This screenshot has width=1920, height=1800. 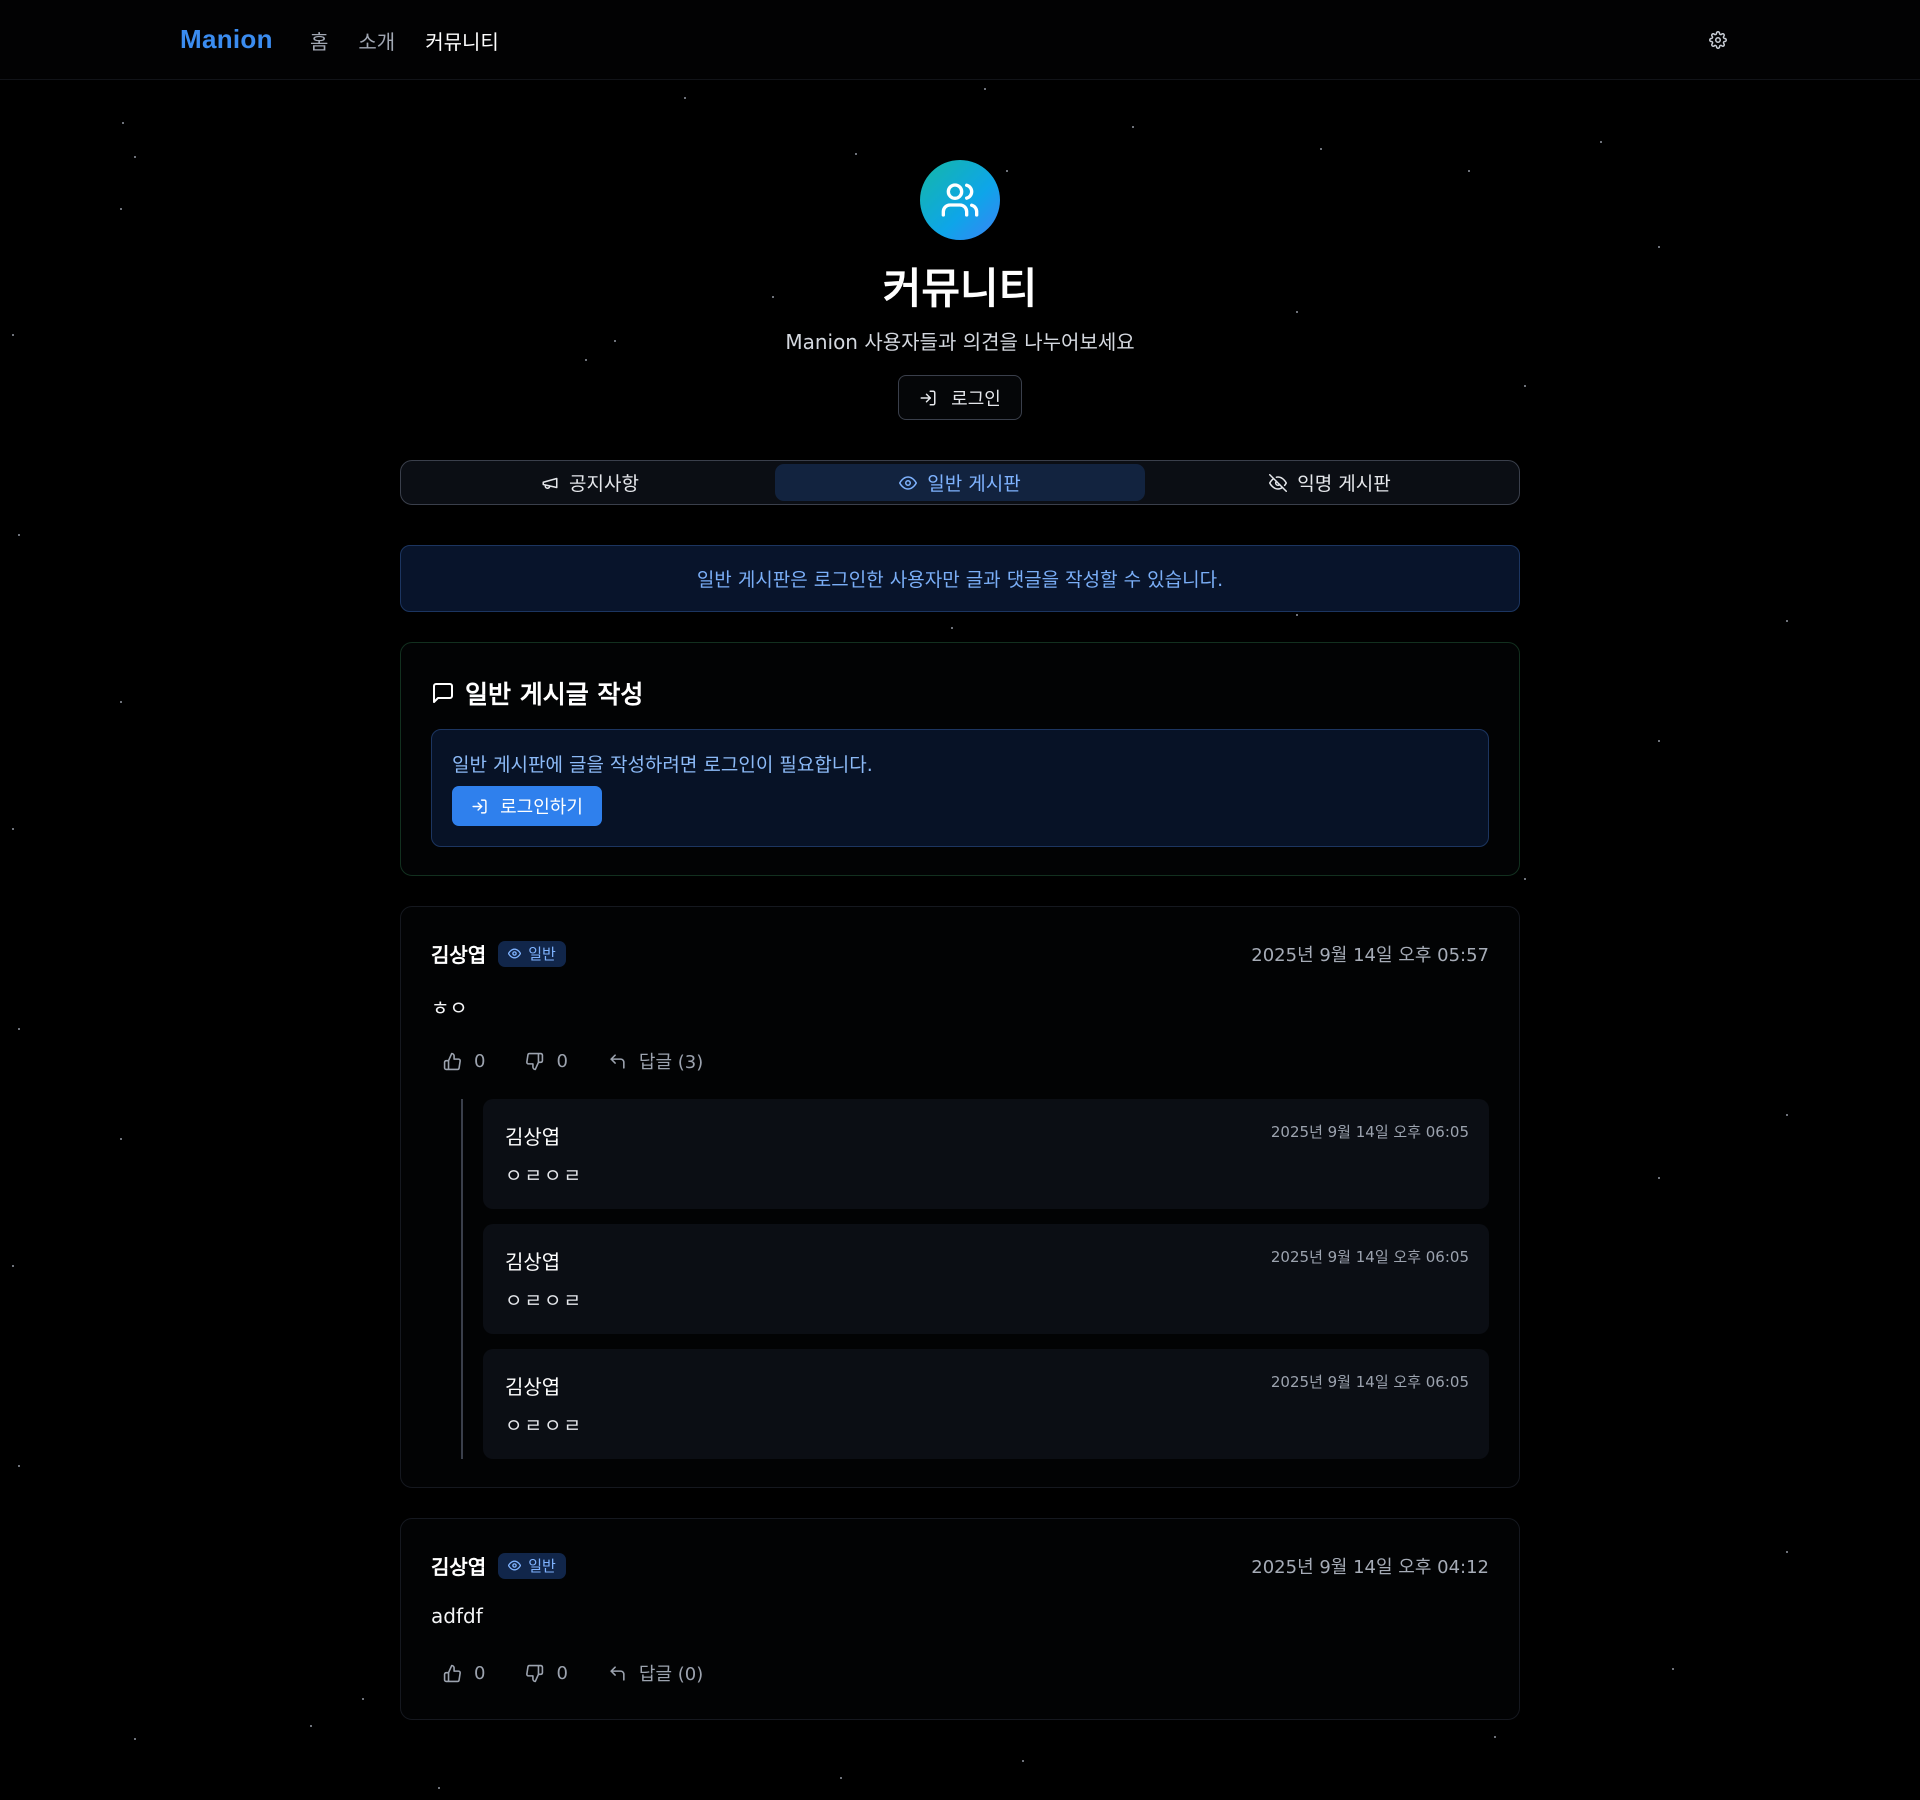 What do you see at coordinates (554, 694) in the screenshot?
I see `write-post-title: 일반 게시글 작성` at bounding box center [554, 694].